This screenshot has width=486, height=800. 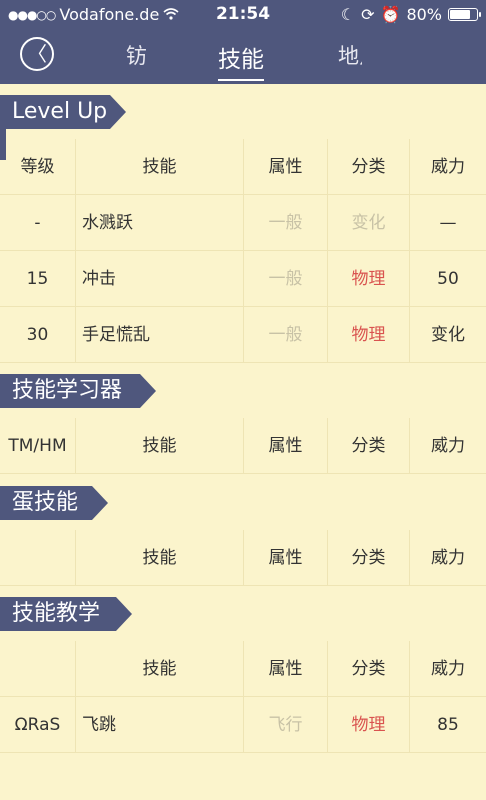 I want to click on egg-header-row: 技能 属性 分类 威力, so click(x=243, y=558).